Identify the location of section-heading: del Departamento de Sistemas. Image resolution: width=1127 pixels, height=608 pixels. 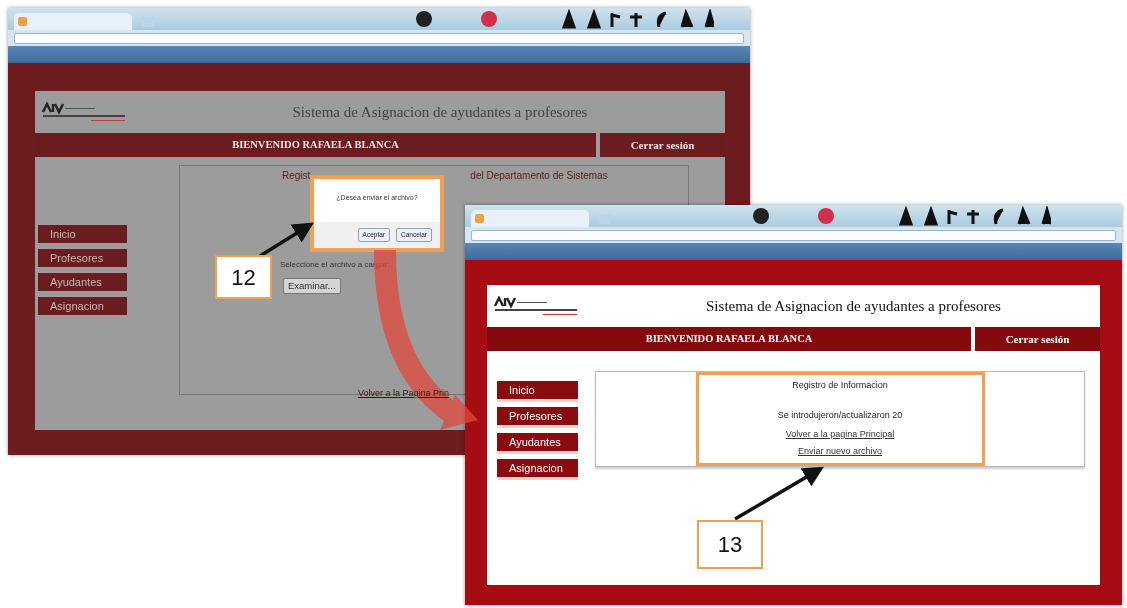
(539, 176).